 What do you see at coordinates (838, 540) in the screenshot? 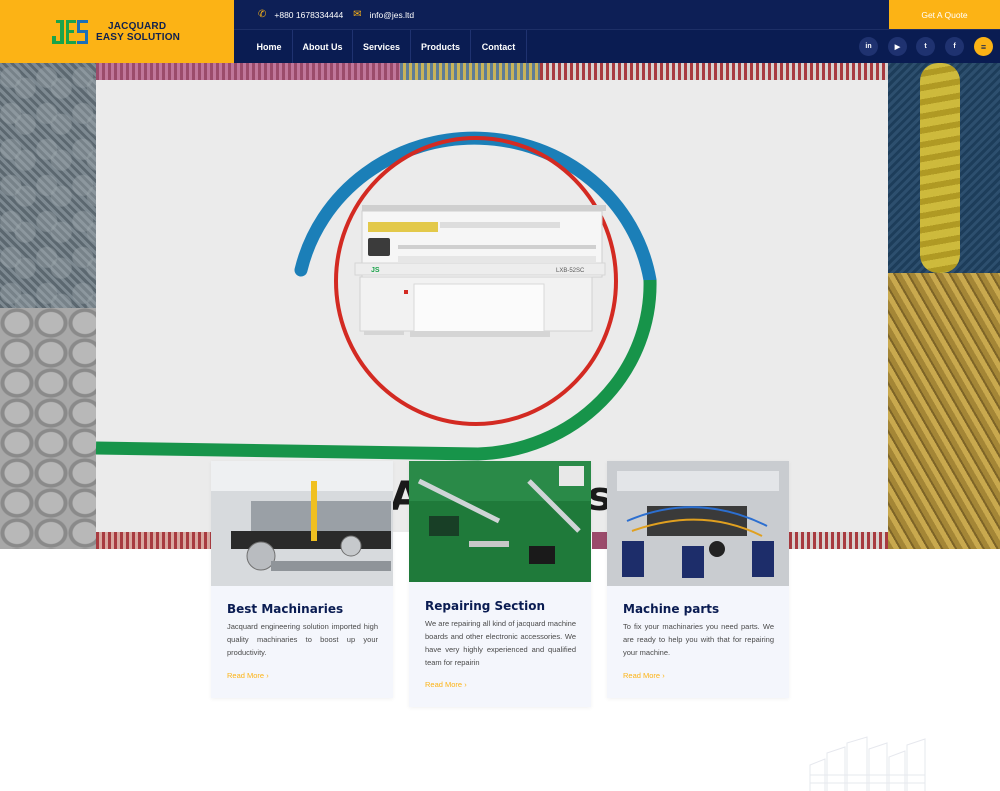
I see `knit-texture-bottom-right` at bounding box center [838, 540].